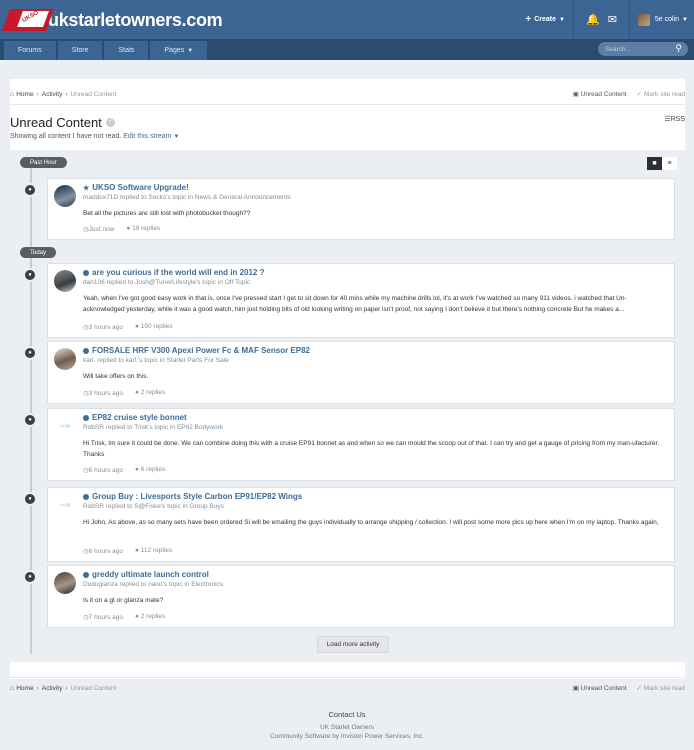 The width and height of the screenshot is (694, 750). I want to click on condensed-view-button: ≡, so click(669, 163).